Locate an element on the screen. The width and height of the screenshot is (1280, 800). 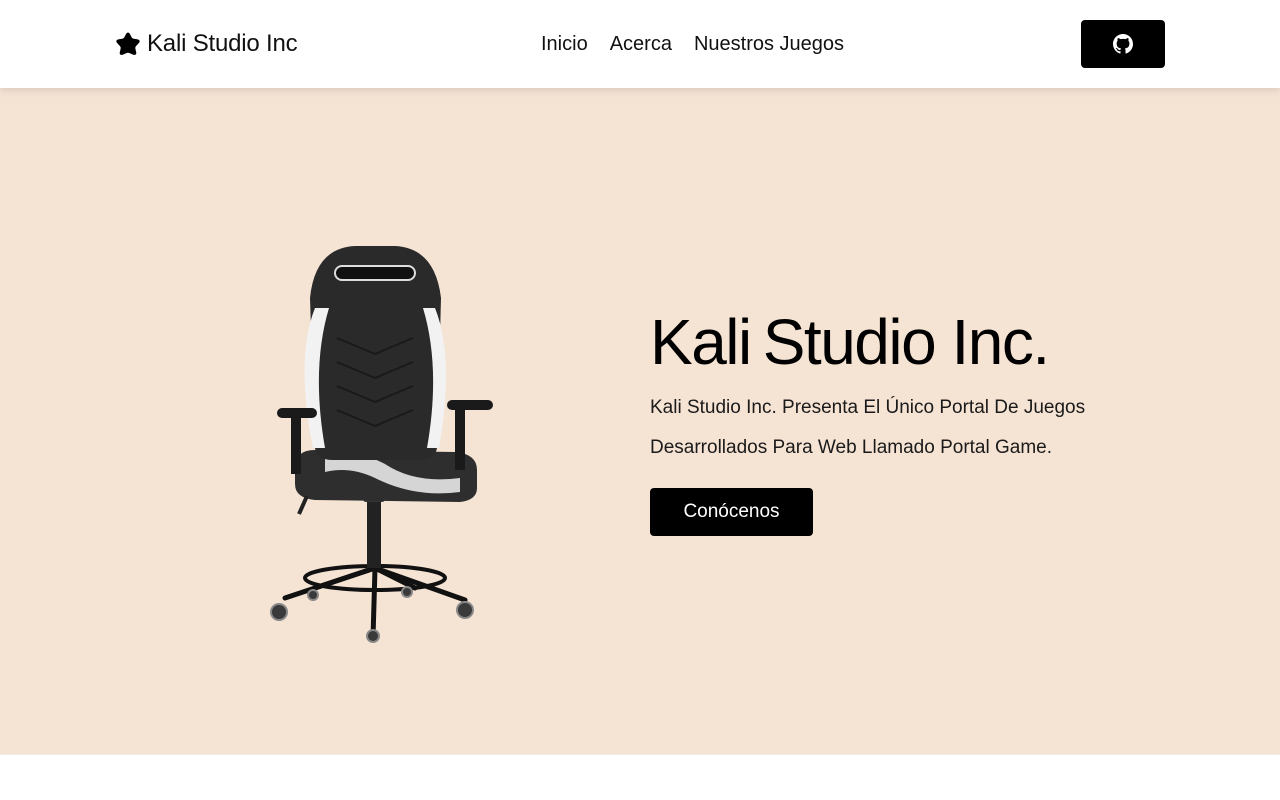
nav-link-inicio: Inicio is located at coordinates (564, 44).